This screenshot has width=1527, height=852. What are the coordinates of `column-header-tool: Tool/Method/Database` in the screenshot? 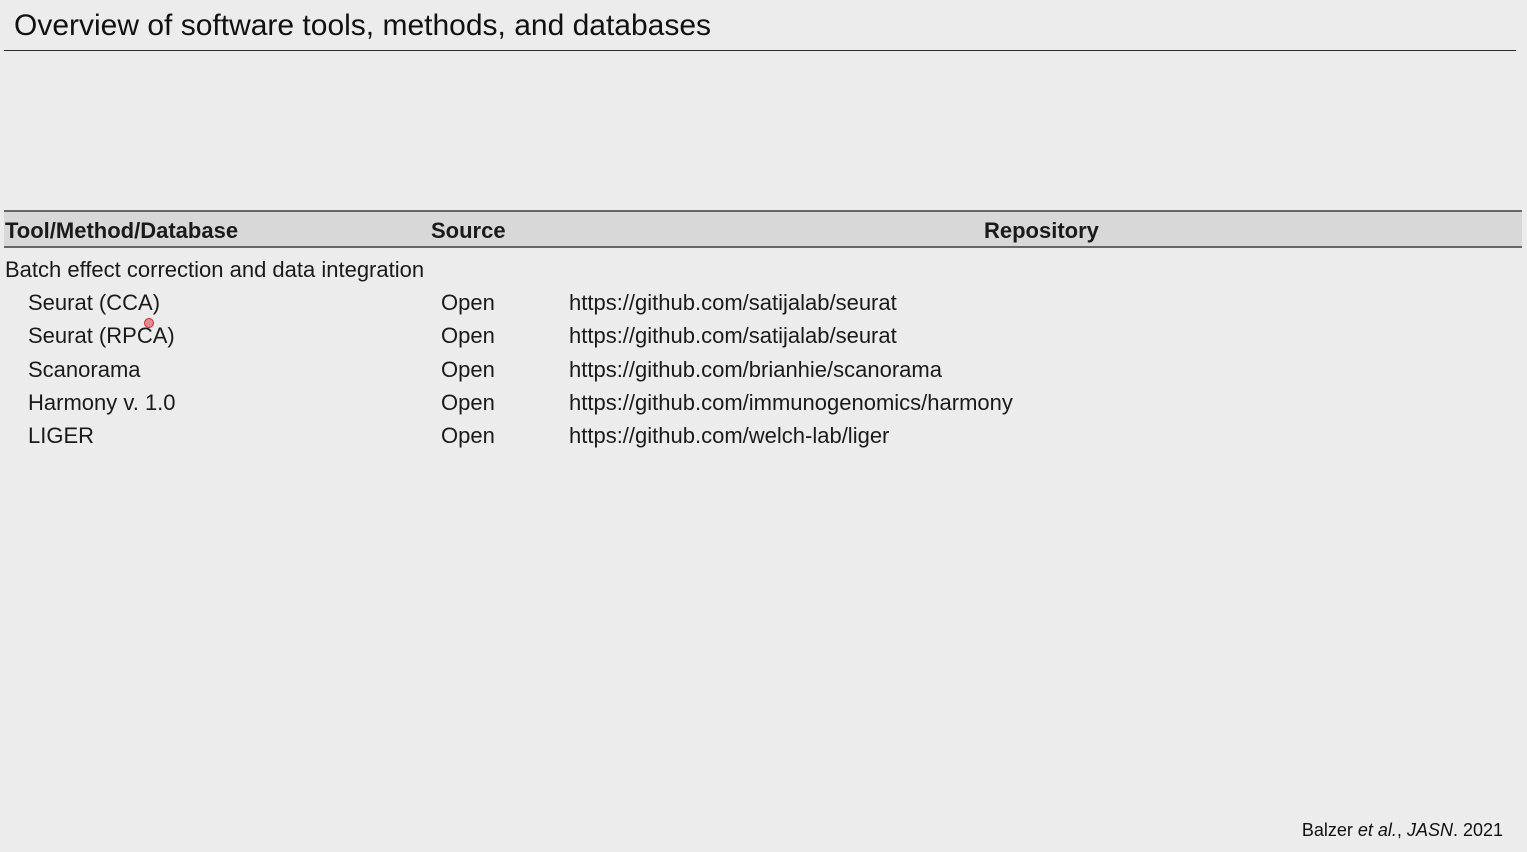 It's located at (122, 230).